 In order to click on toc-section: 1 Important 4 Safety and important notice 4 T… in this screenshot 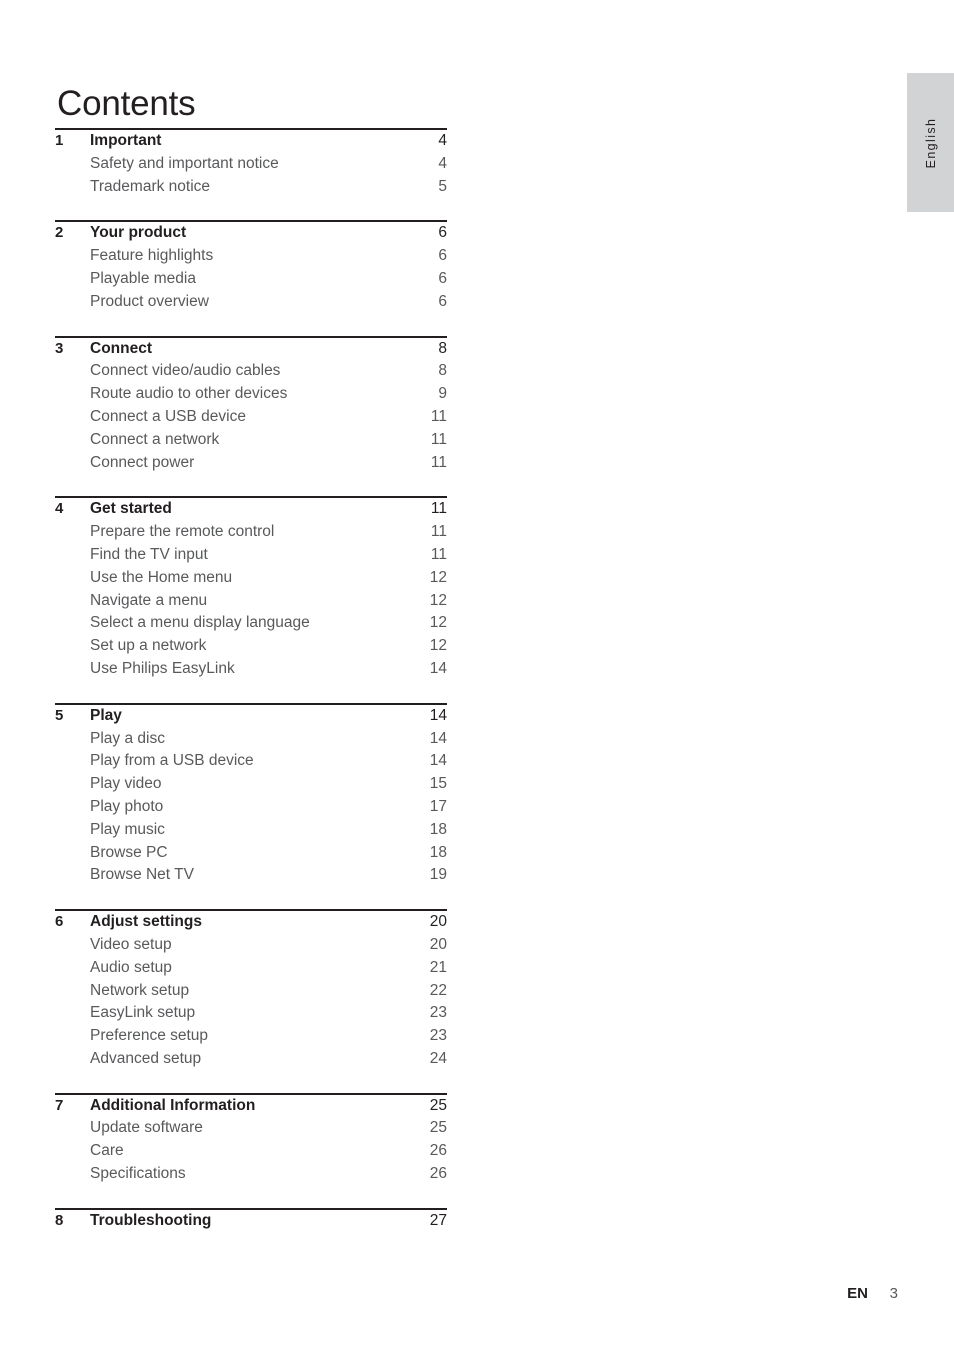, I will do `click(251, 164)`.